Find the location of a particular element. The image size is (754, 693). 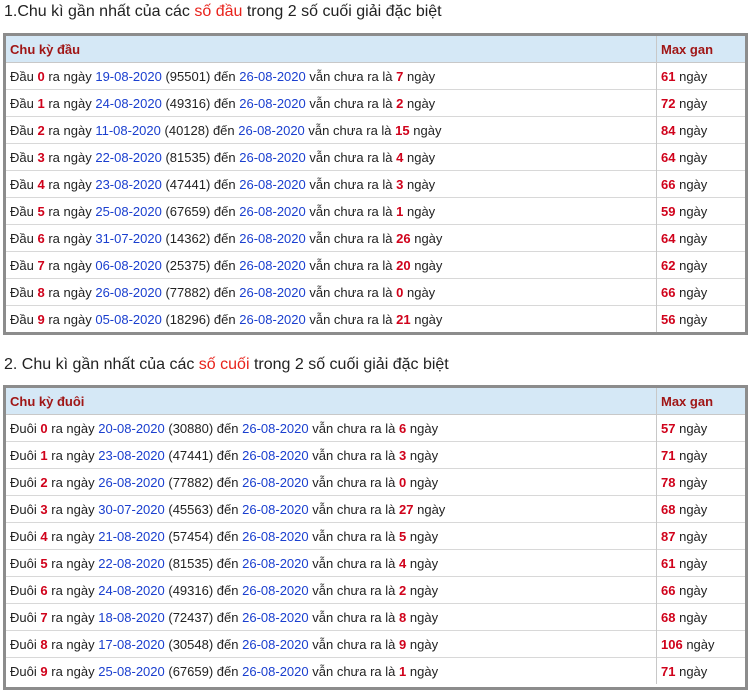

section2-title-prefix: 2. Chu kì gần nhất của các is located at coordinates (101, 364).